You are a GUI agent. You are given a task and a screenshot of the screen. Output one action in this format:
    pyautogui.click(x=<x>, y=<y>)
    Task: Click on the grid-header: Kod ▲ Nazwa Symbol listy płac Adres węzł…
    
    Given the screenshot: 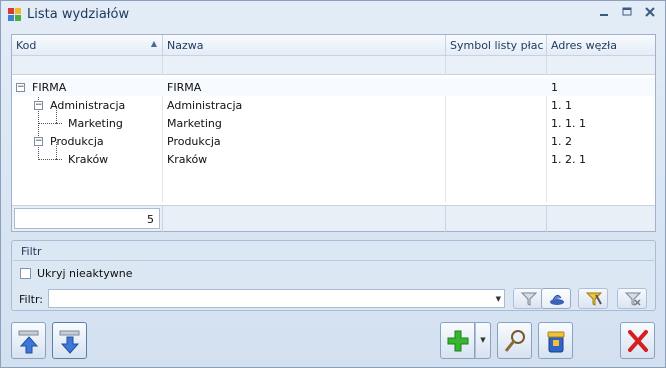 What is the action you would take?
    pyautogui.click(x=333, y=45)
    